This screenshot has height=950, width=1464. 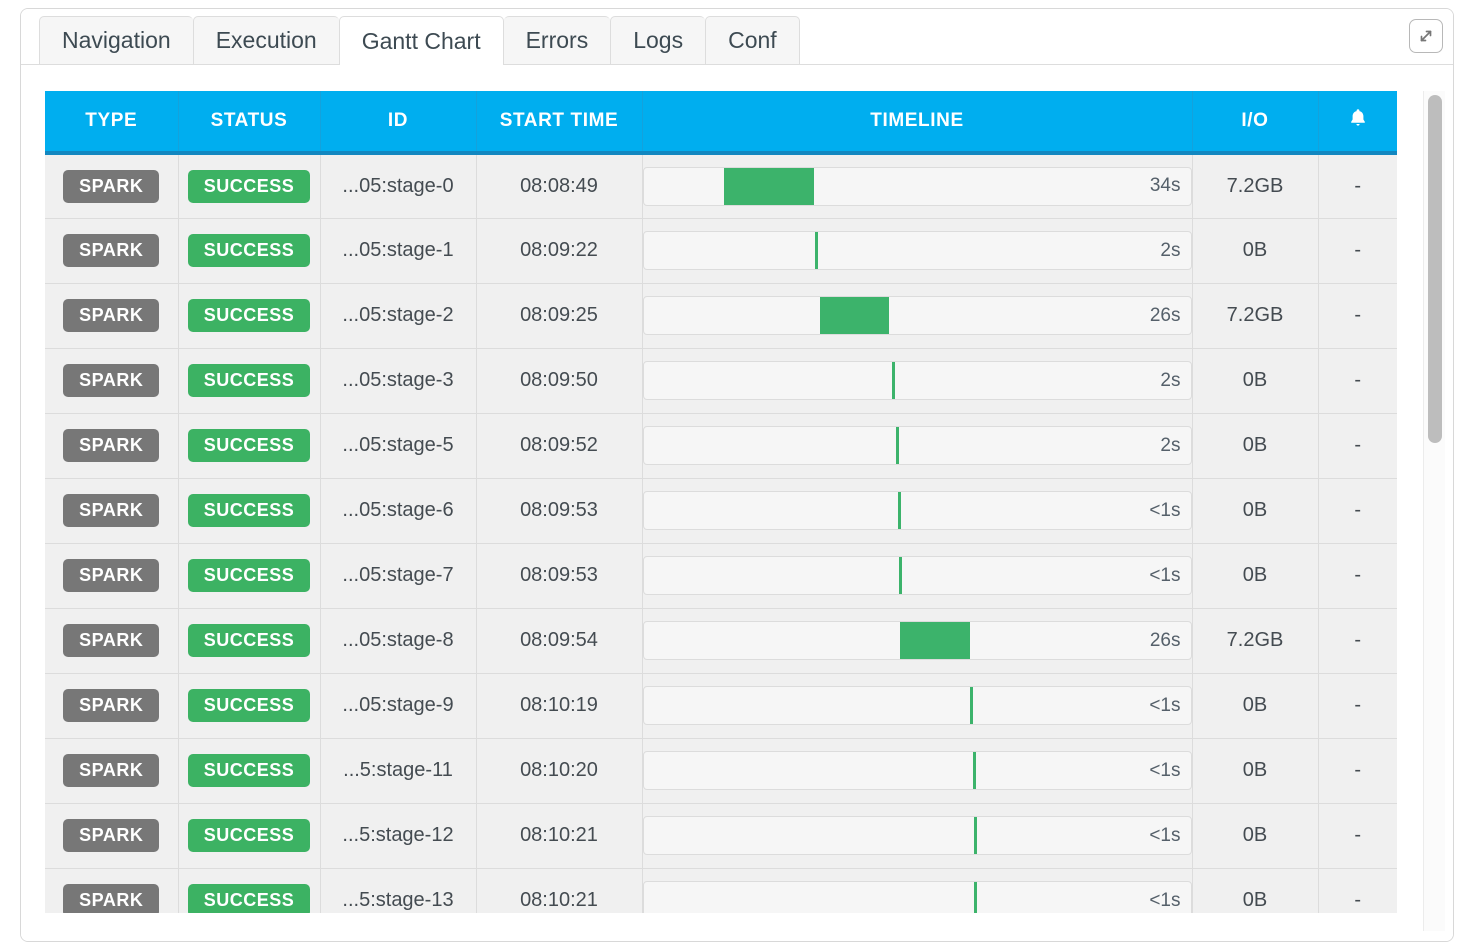 I want to click on tab-execution: Execution, so click(x=265, y=40).